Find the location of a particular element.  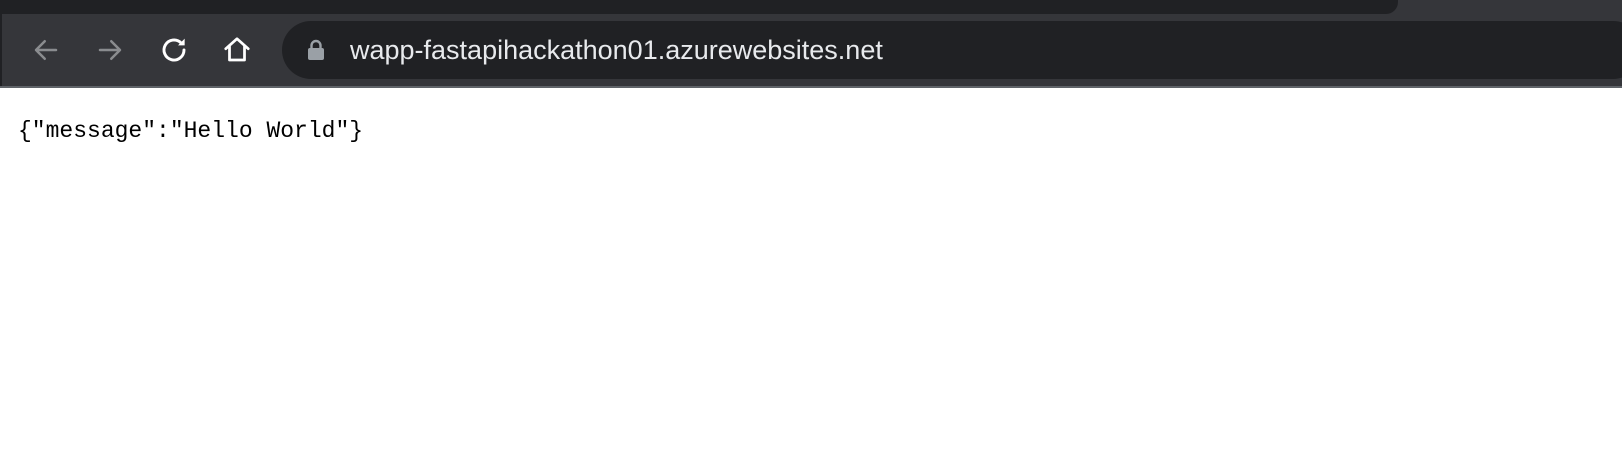

json-response-text: {"message":"Hello World"} is located at coordinates (191, 131).